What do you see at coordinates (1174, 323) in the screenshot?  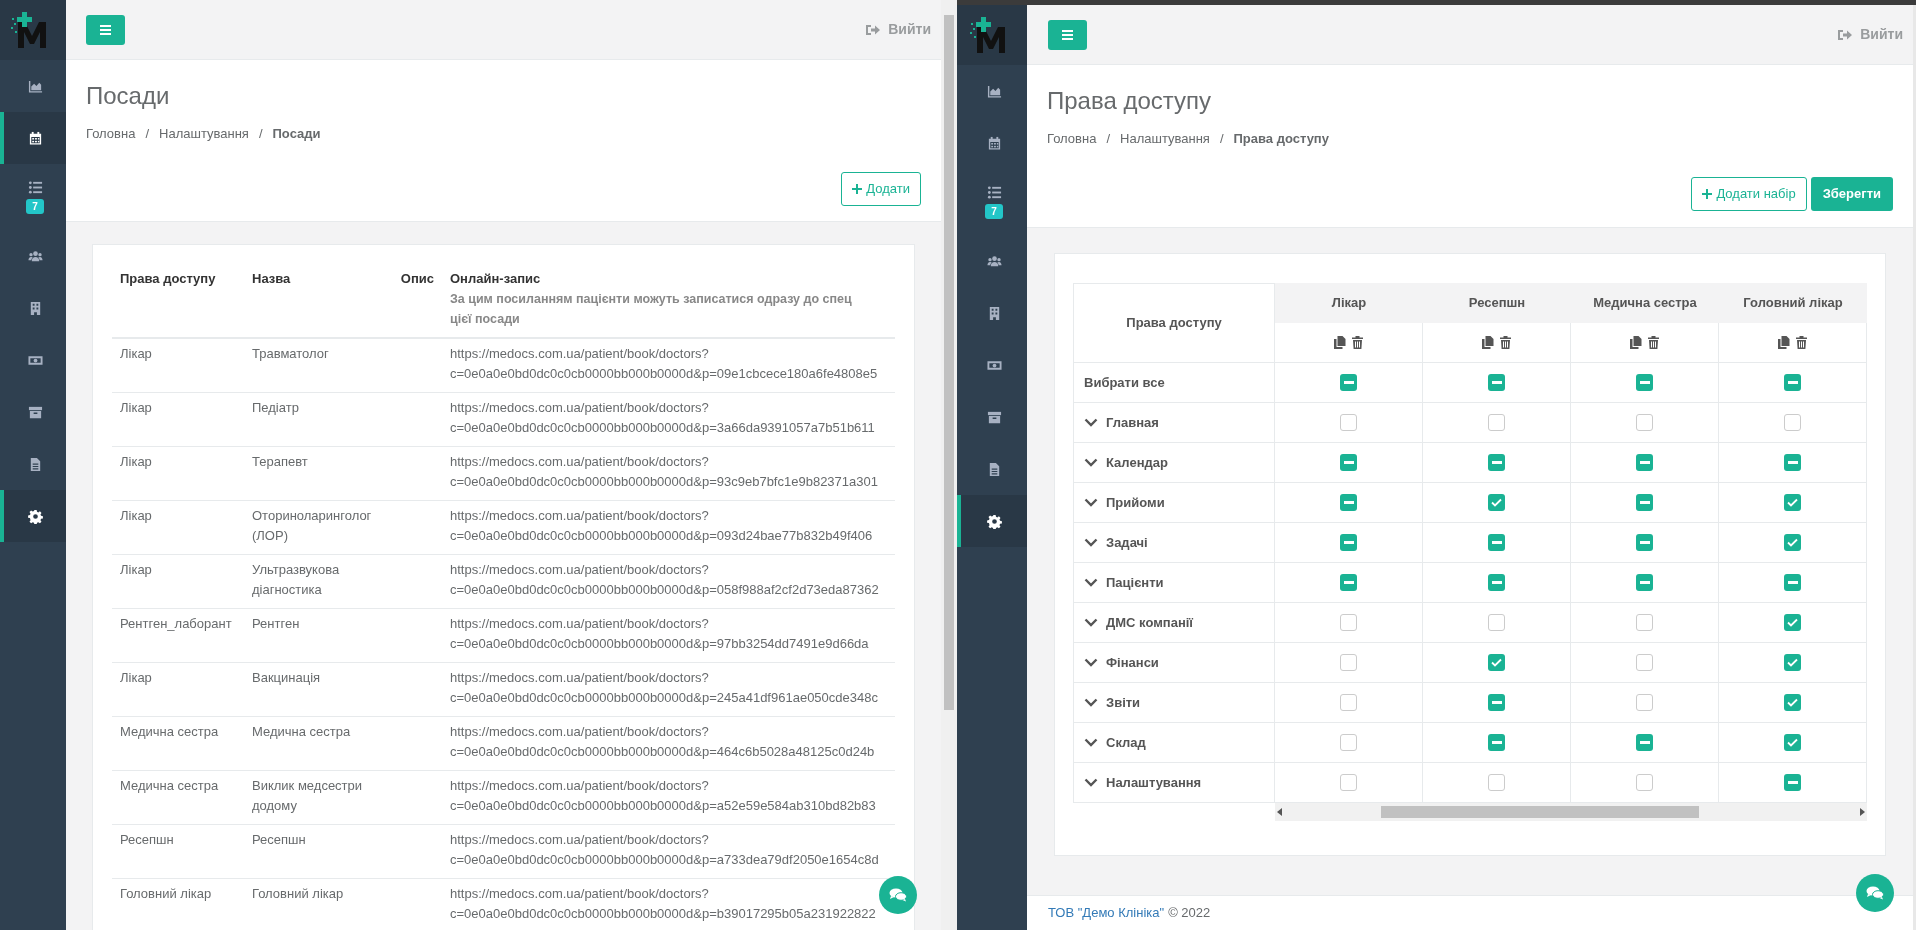 I see `column-header: Права доступу` at bounding box center [1174, 323].